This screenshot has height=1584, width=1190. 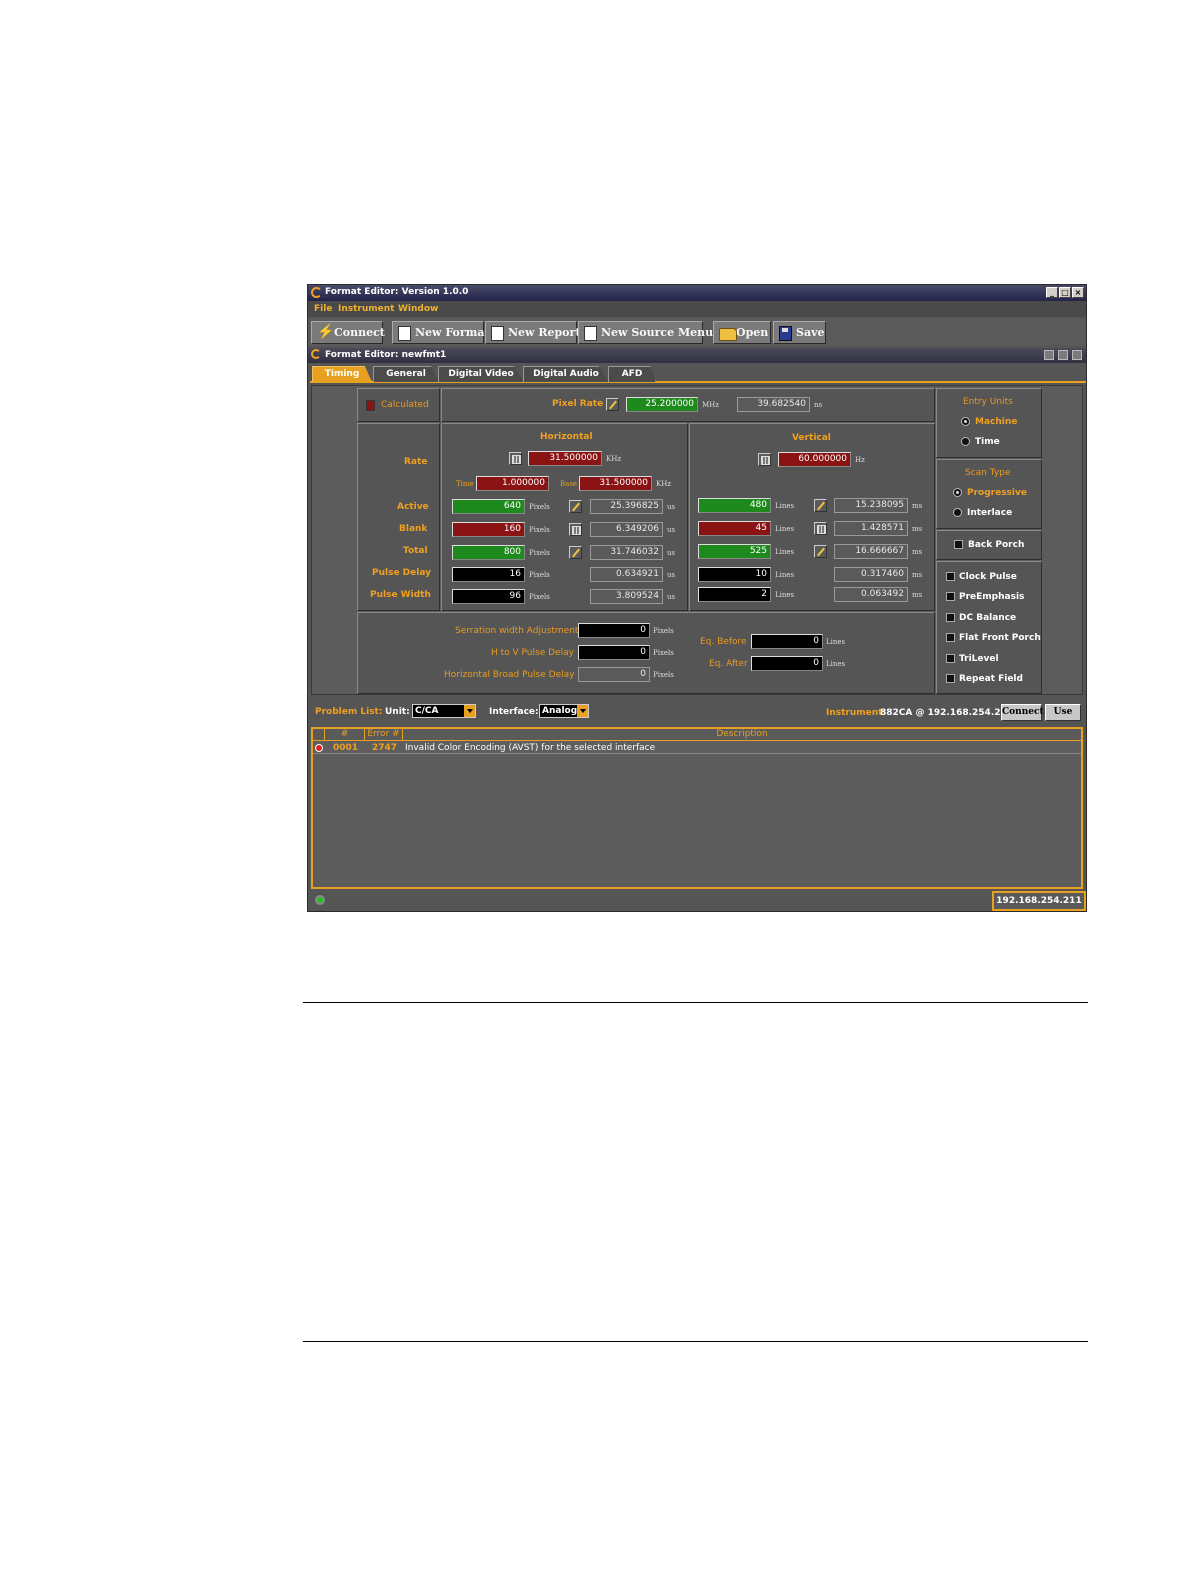 I want to click on chevron-down-icon, so click(x=469, y=711).